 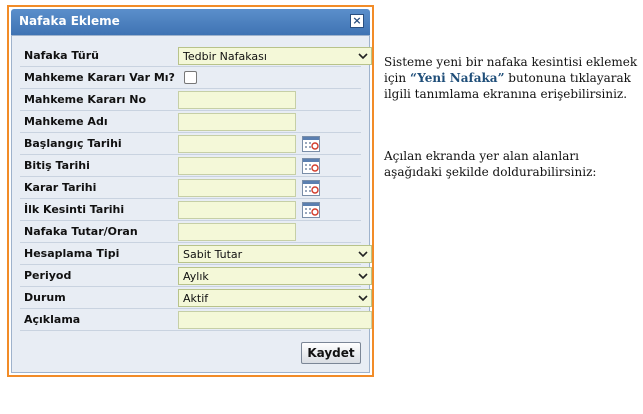 I want to click on mahkeme-adi-input, so click(x=237, y=122).